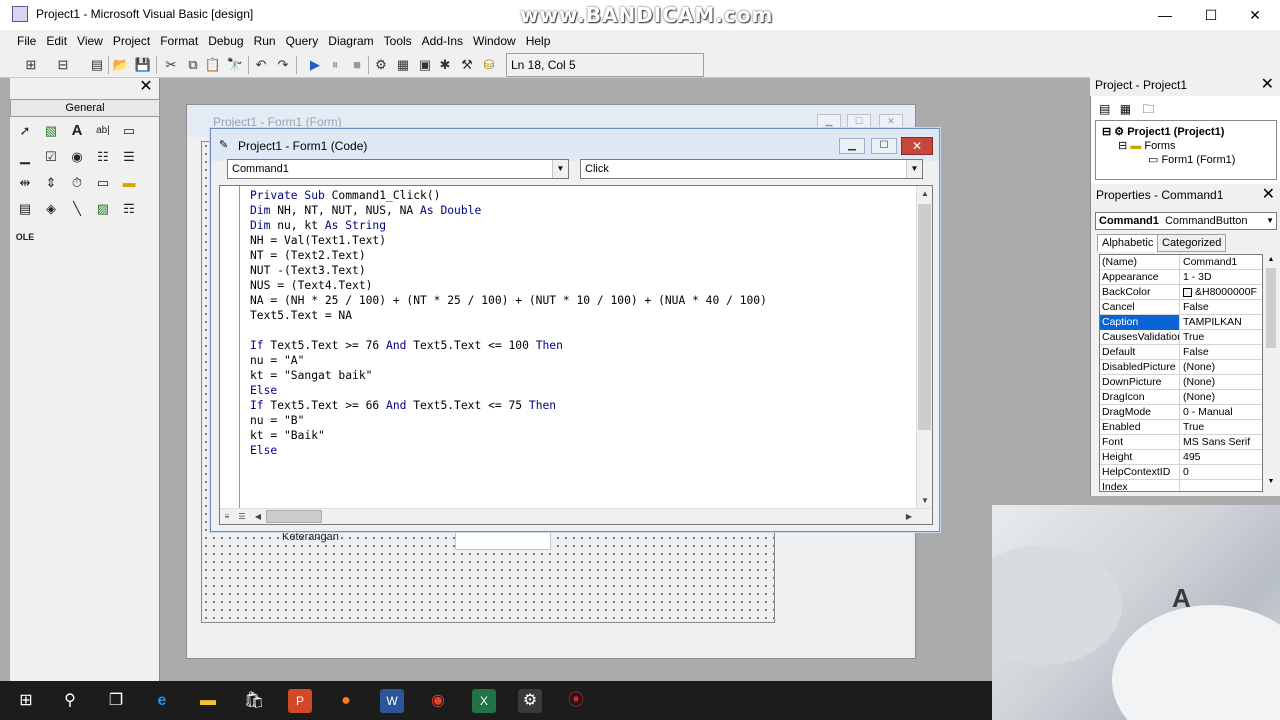 The image size is (1280, 720). I want to click on tree-form1: ▭ Form1 (Form1), so click(1191, 159).